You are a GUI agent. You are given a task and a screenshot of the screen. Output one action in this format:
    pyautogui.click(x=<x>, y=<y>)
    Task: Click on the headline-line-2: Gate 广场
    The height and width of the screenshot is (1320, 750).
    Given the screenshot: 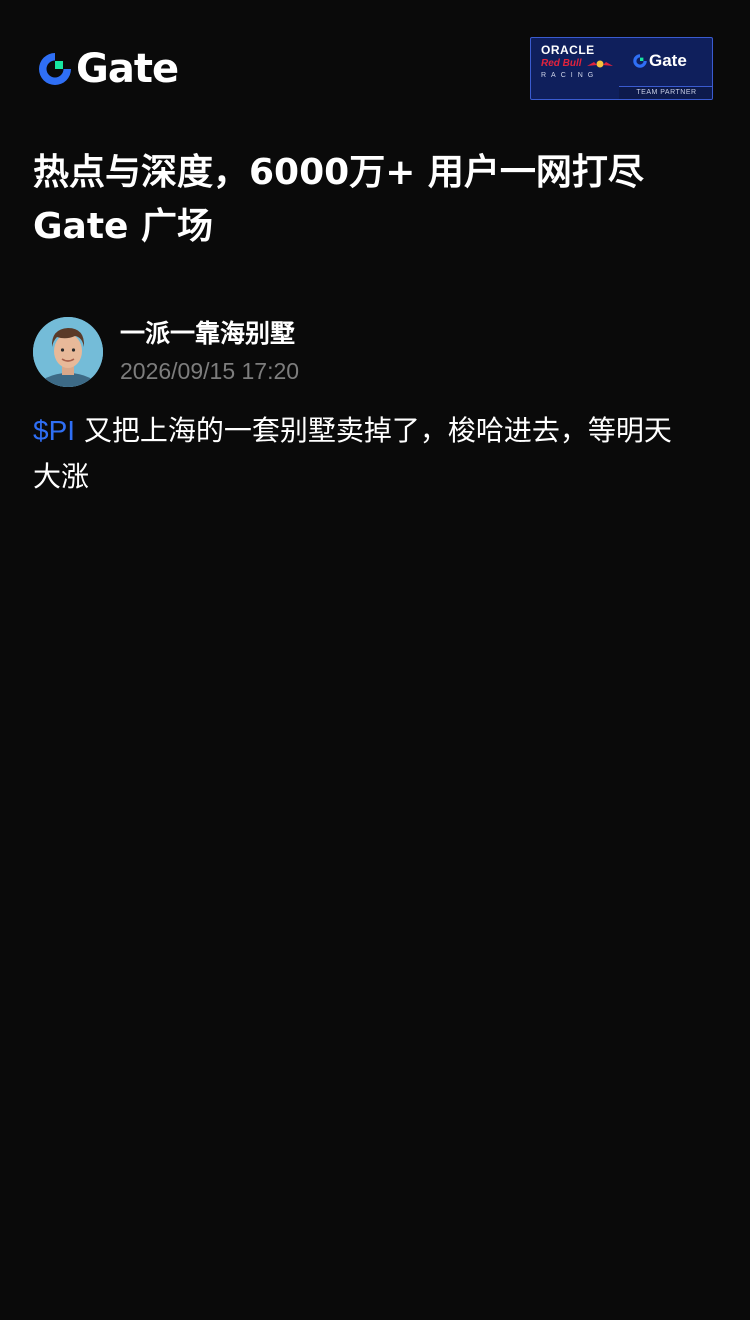 What is the action you would take?
    pyautogui.click(x=123, y=226)
    